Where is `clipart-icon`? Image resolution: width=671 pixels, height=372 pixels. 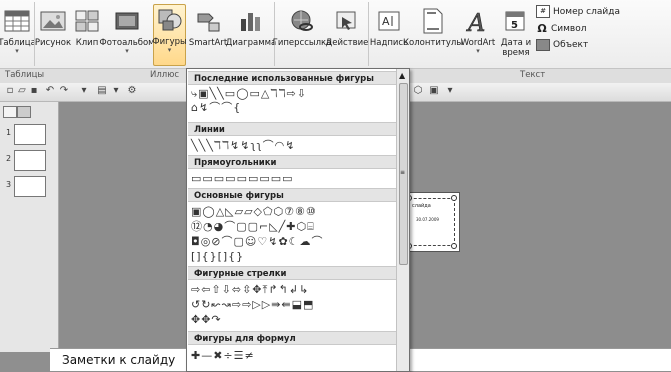 clipart-icon is located at coordinates (87, 21).